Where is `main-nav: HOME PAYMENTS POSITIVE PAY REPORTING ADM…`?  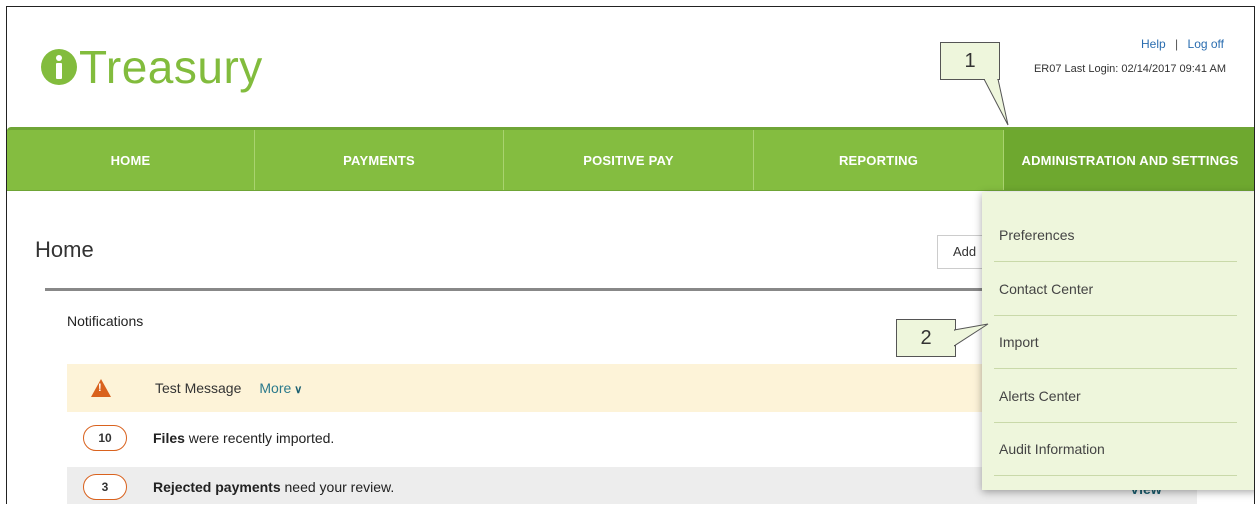 main-nav: HOME PAYMENTS POSITIVE PAY REPORTING ADM… is located at coordinates (630, 159).